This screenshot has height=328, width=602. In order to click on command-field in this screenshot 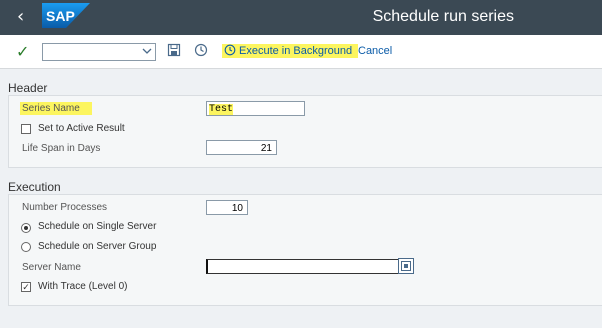, I will do `click(99, 52)`.